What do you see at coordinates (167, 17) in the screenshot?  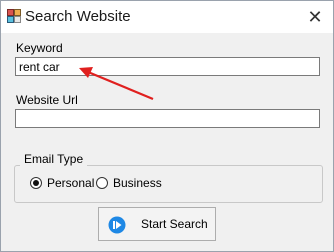 I see `title-bar: Search Website ✕` at bounding box center [167, 17].